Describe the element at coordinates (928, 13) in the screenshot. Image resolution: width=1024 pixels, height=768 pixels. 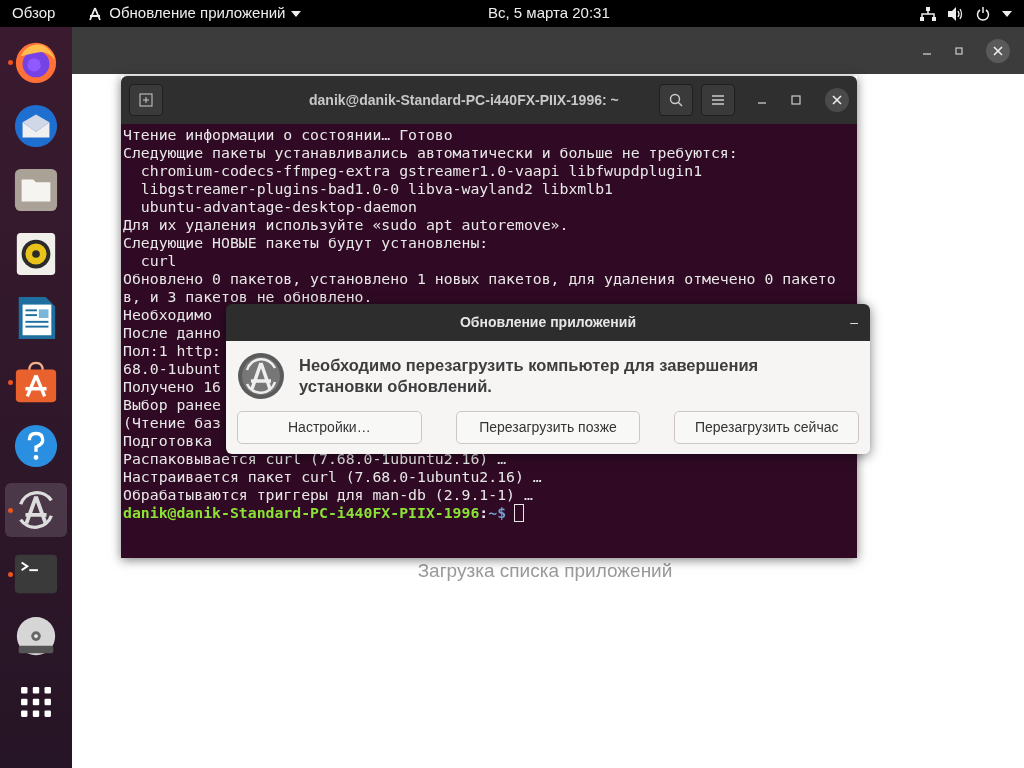
I see `network-icon` at that location.